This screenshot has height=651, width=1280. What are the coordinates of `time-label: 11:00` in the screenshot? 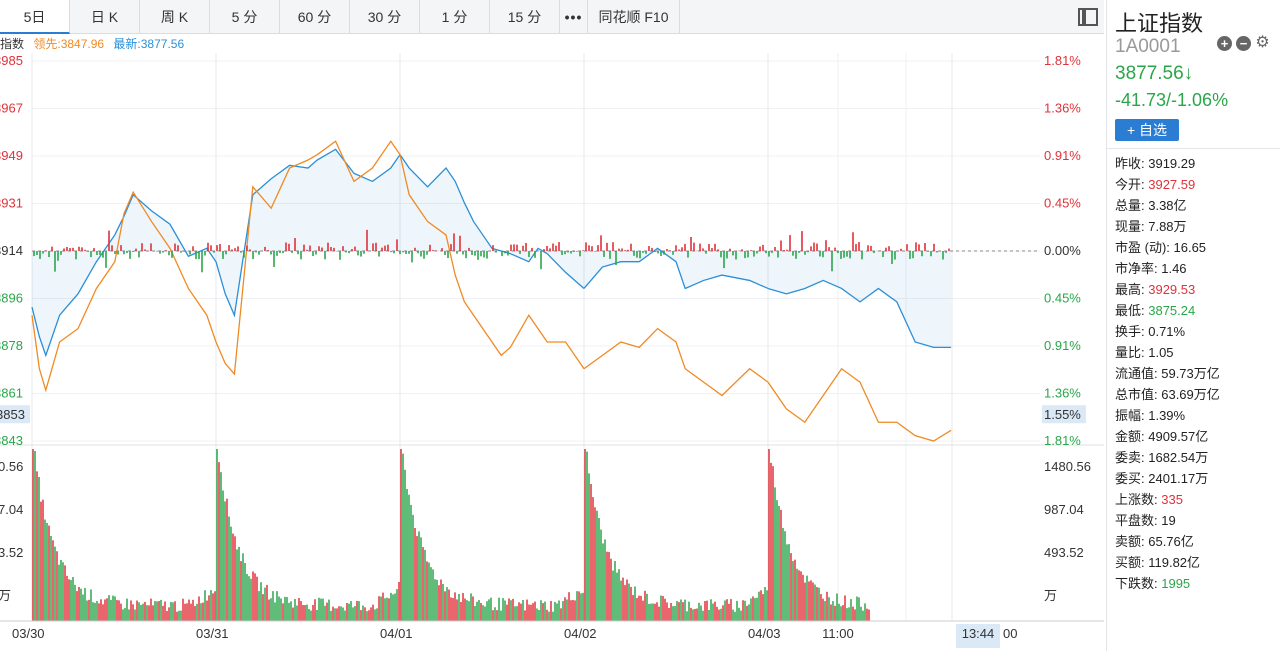 It's located at (838, 633).